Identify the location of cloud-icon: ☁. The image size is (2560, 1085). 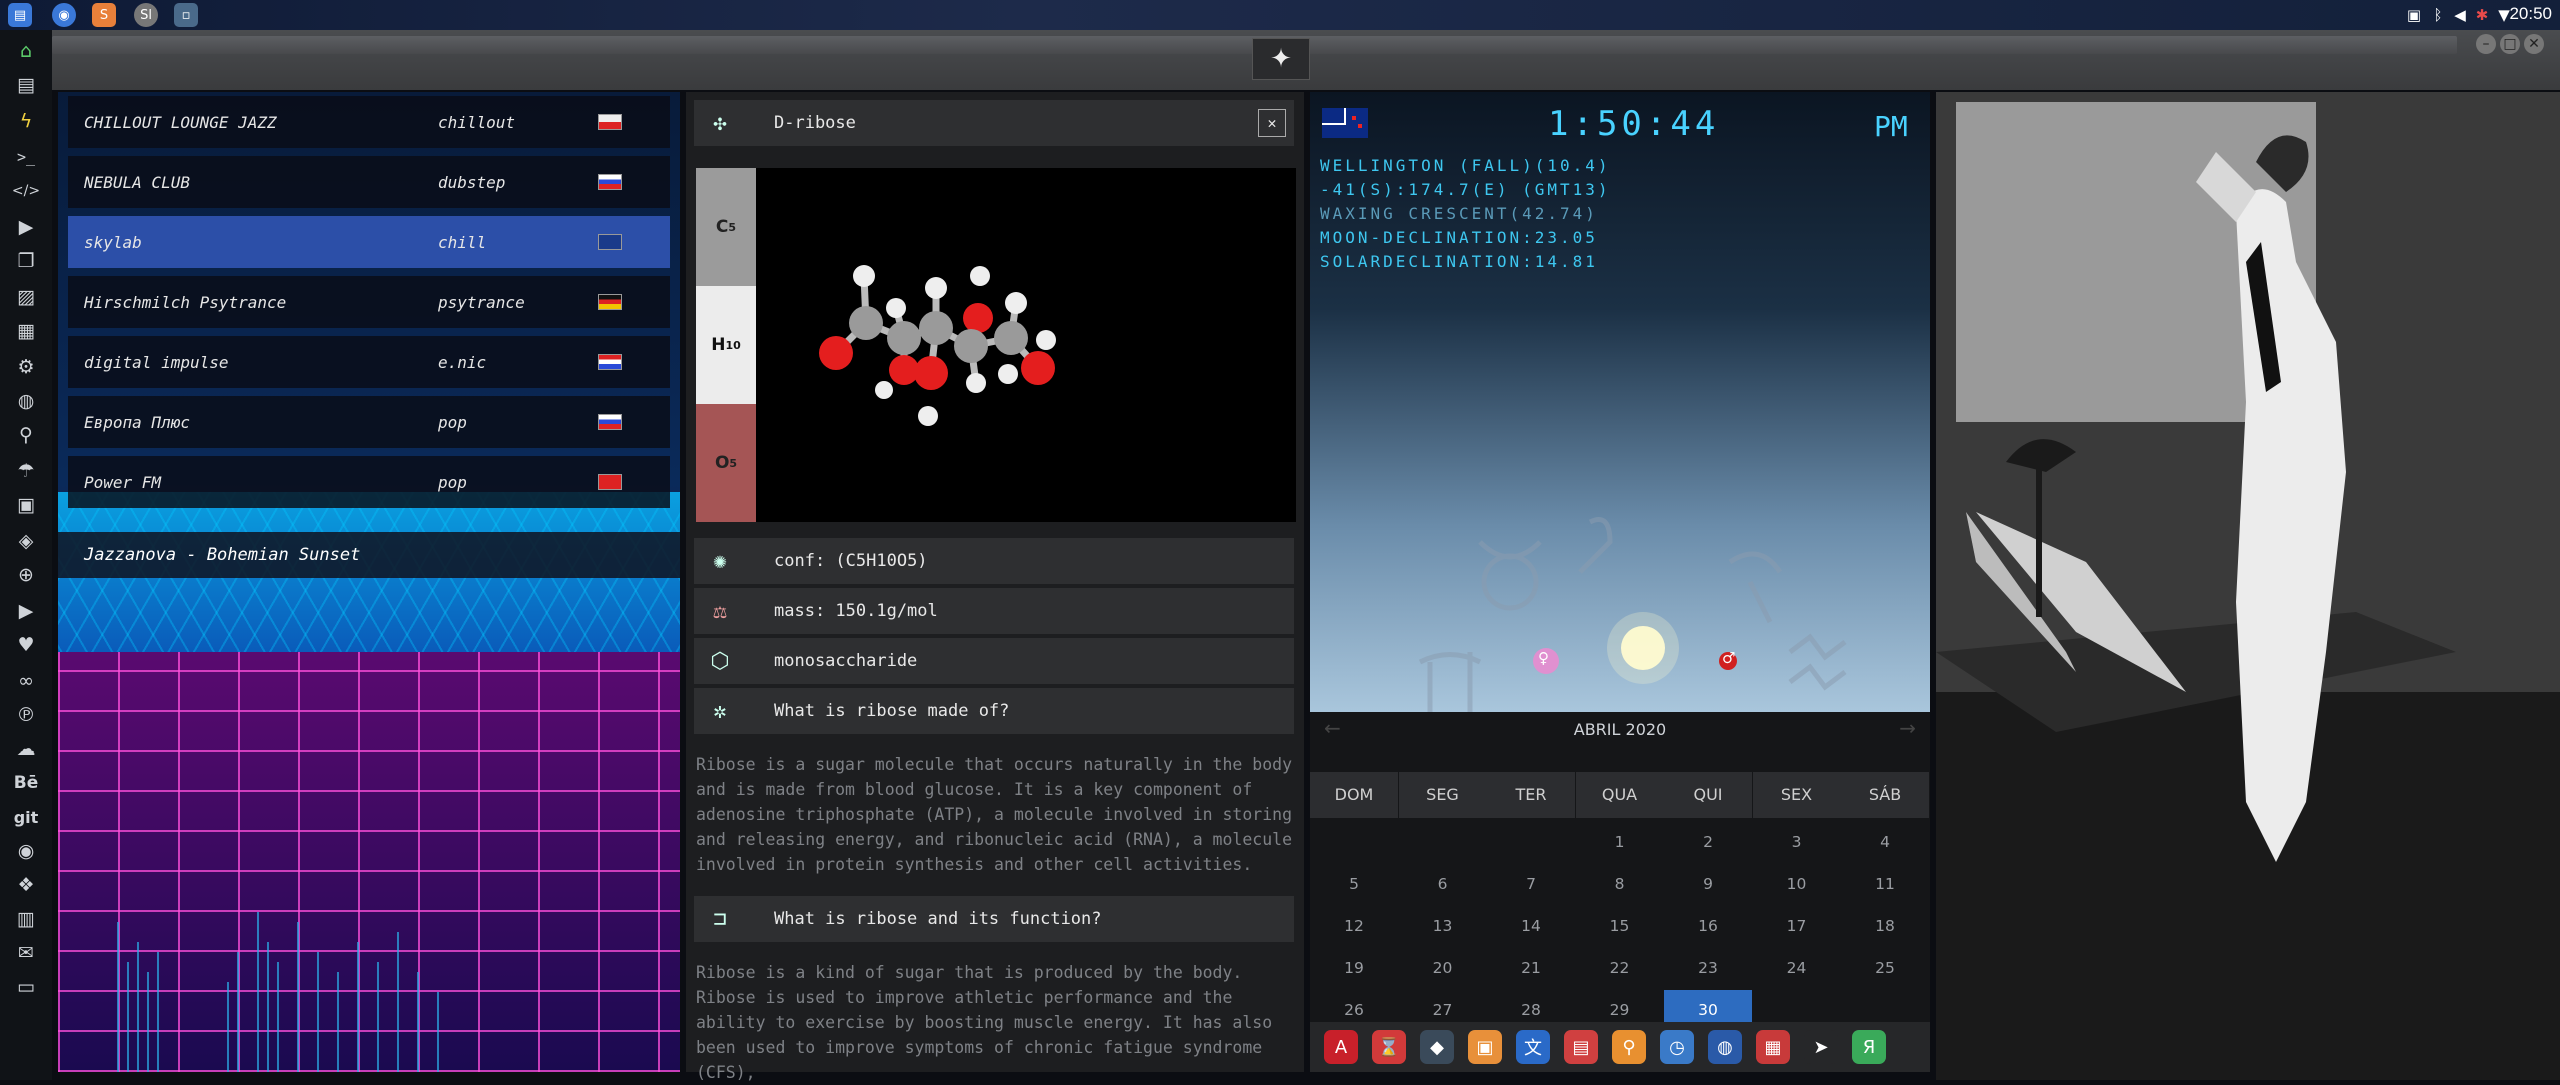
(26, 749).